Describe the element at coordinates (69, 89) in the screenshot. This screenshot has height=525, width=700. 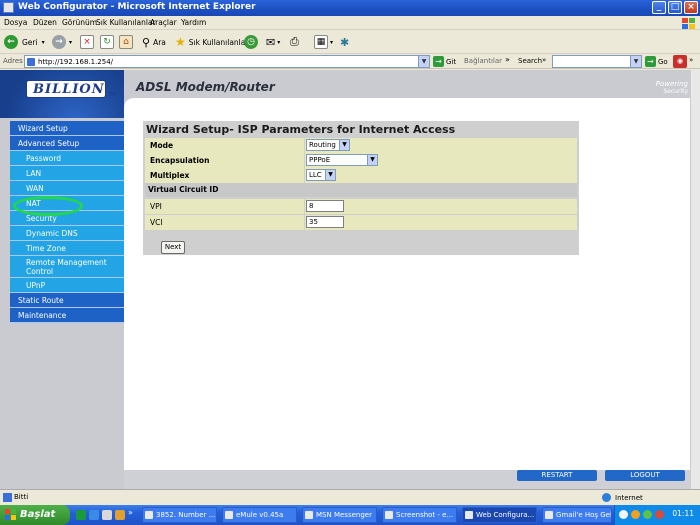
I see `logo-text: BILLION` at that location.